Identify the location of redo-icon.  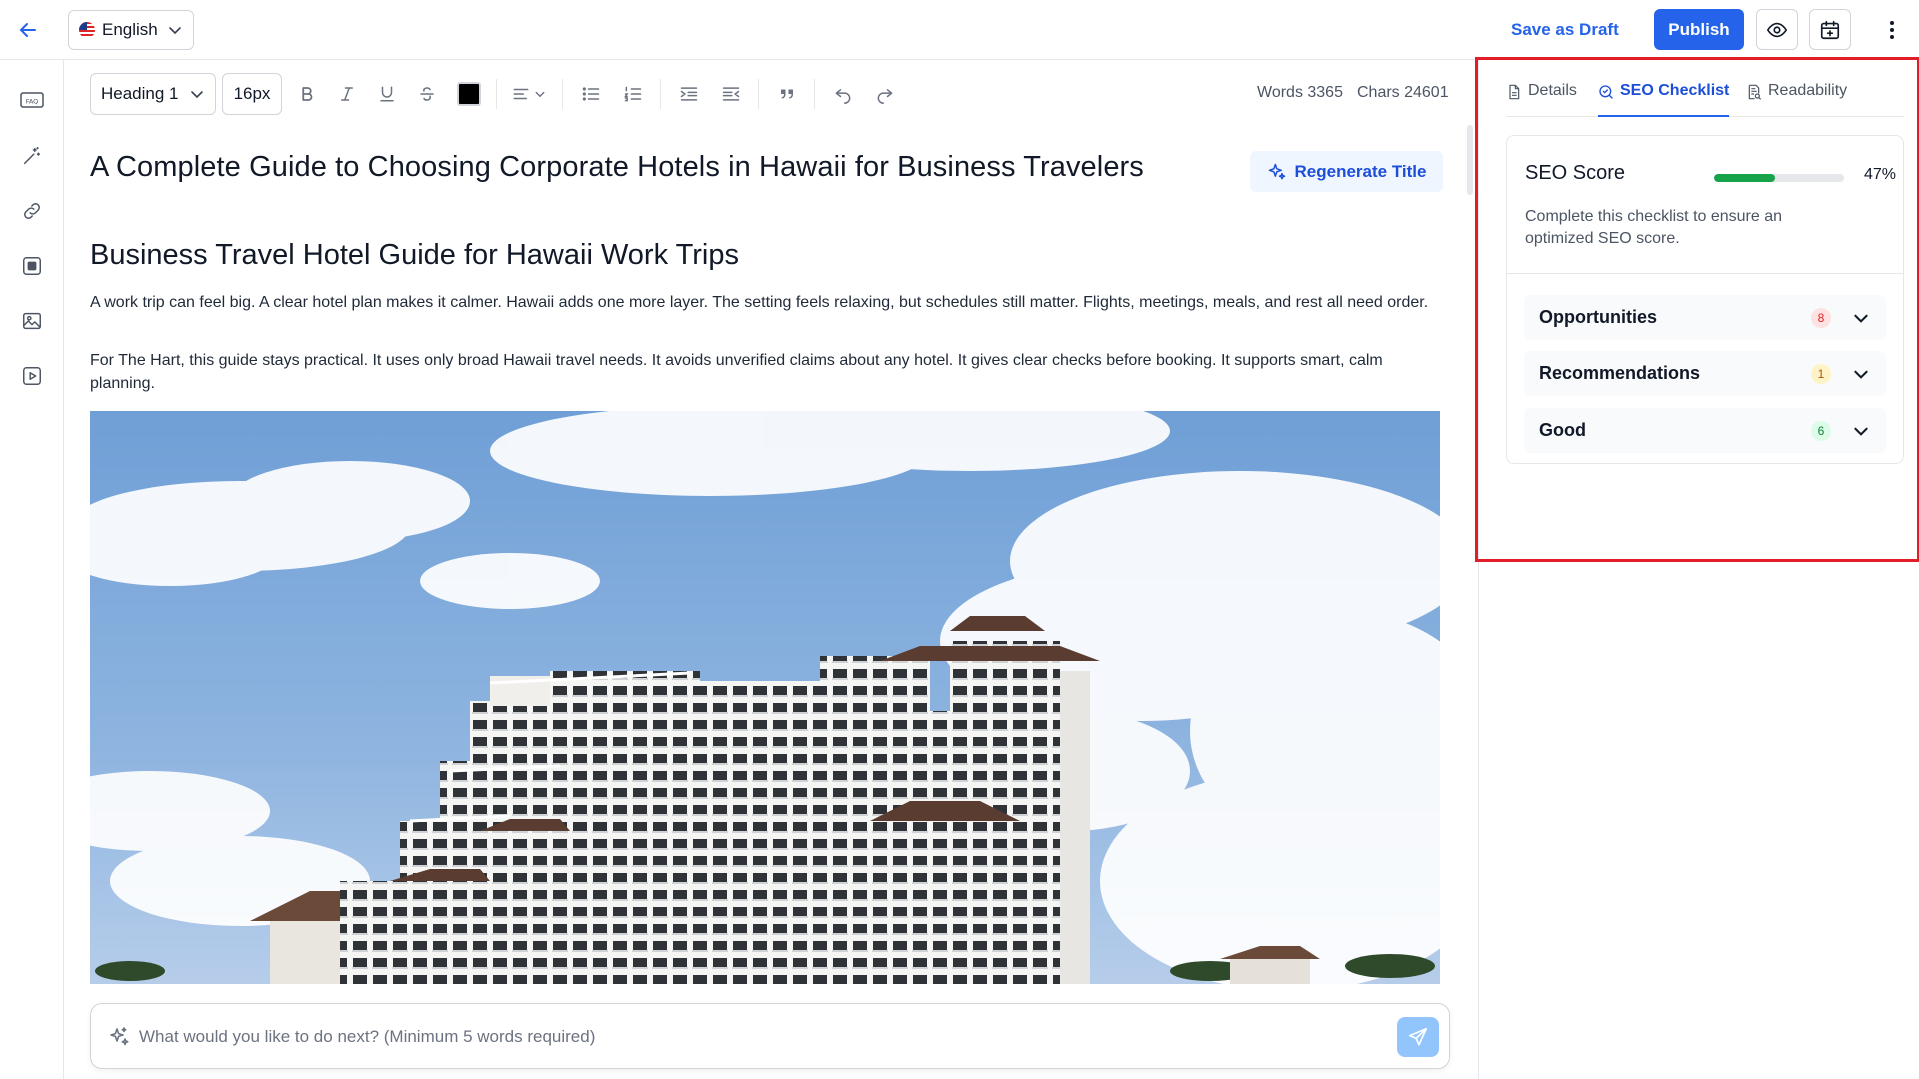
(885, 94).